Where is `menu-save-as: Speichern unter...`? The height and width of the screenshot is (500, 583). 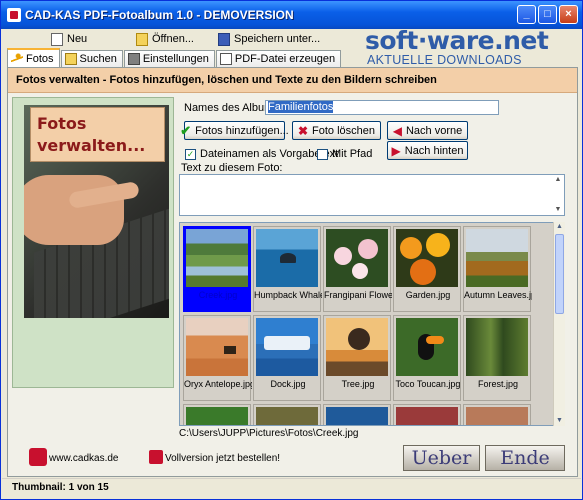 menu-save-as: Speichern unter... is located at coordinates (269, 39).